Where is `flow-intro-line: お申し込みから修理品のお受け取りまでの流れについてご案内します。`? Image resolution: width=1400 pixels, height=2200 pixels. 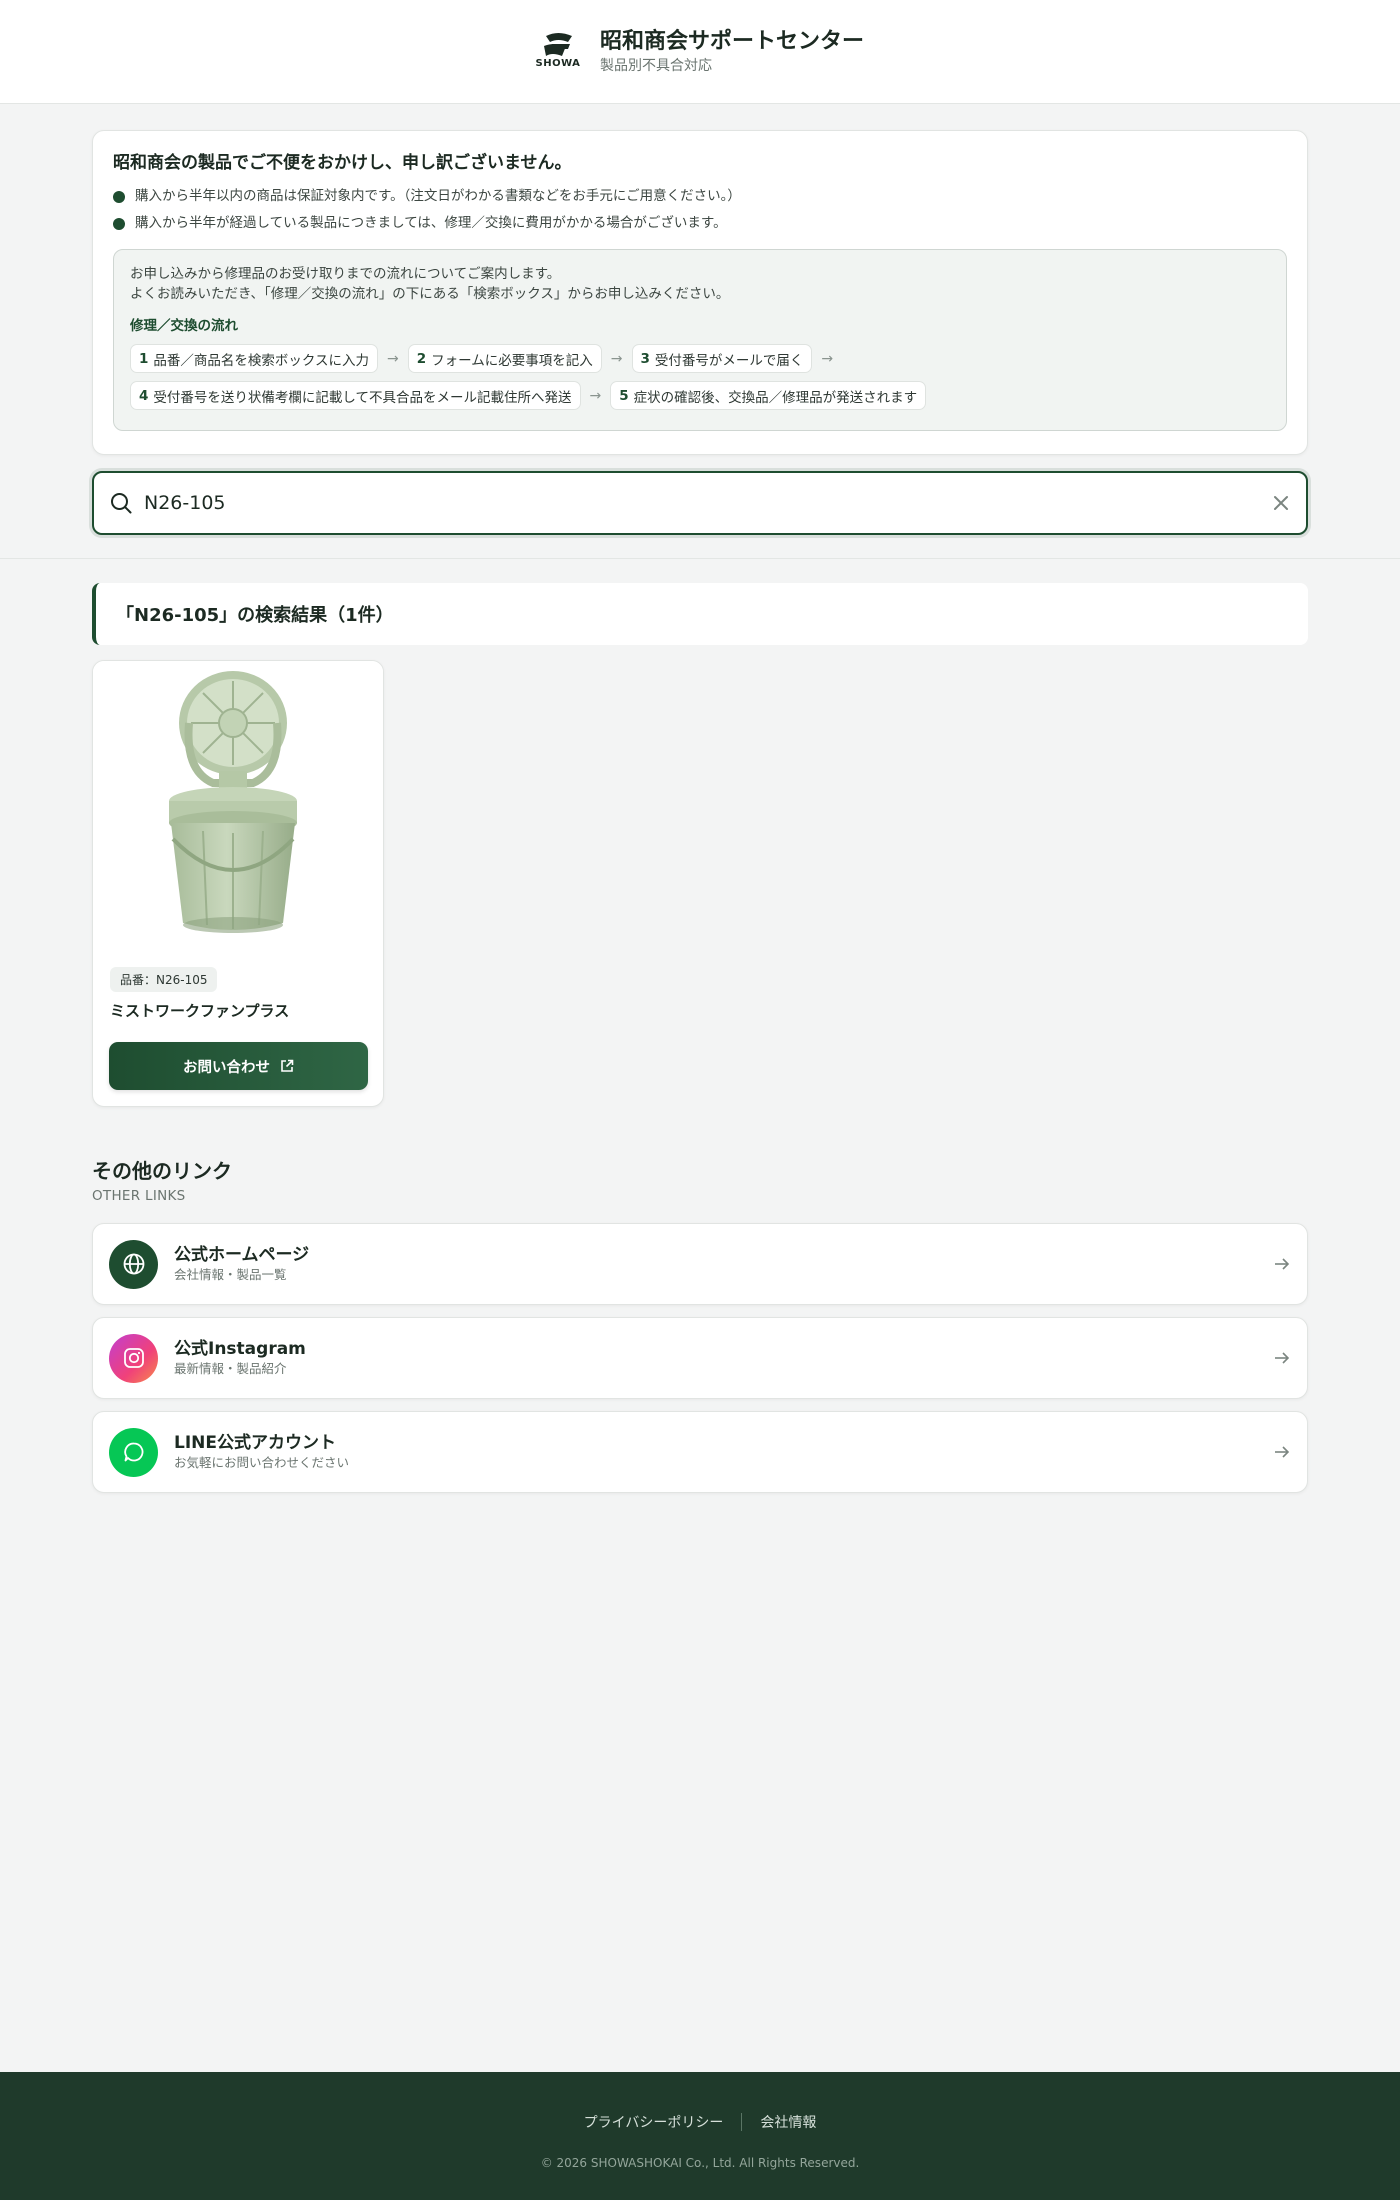 flow-intro-line: お申し込みから修理品のお受け取りまでの流れについてご案内します。 is located at coordinates (345, 274).